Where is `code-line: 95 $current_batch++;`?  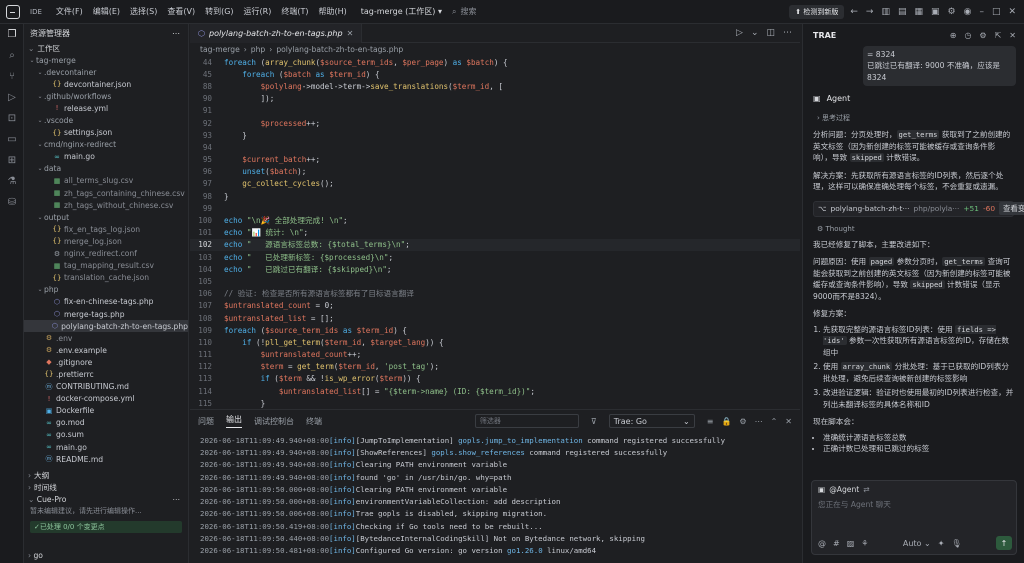 code-line: 95 $current_batch++; is located at coordinates (495, 160).